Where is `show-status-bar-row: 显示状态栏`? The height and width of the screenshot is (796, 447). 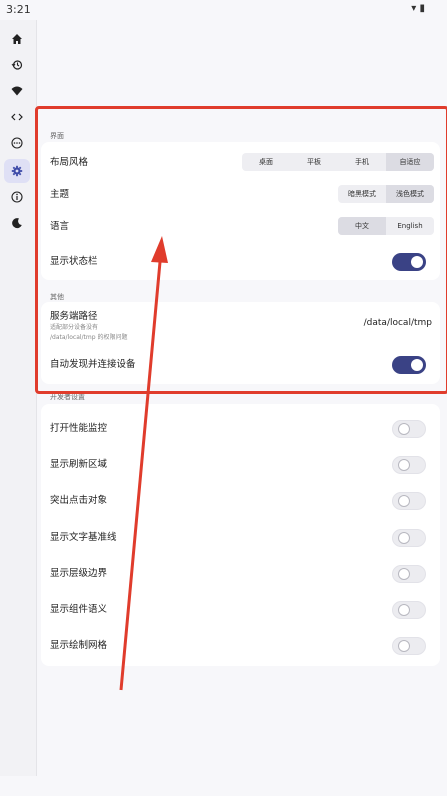 show-status-bar-row: 显示状态栏 is located at coordinates (242, 259).